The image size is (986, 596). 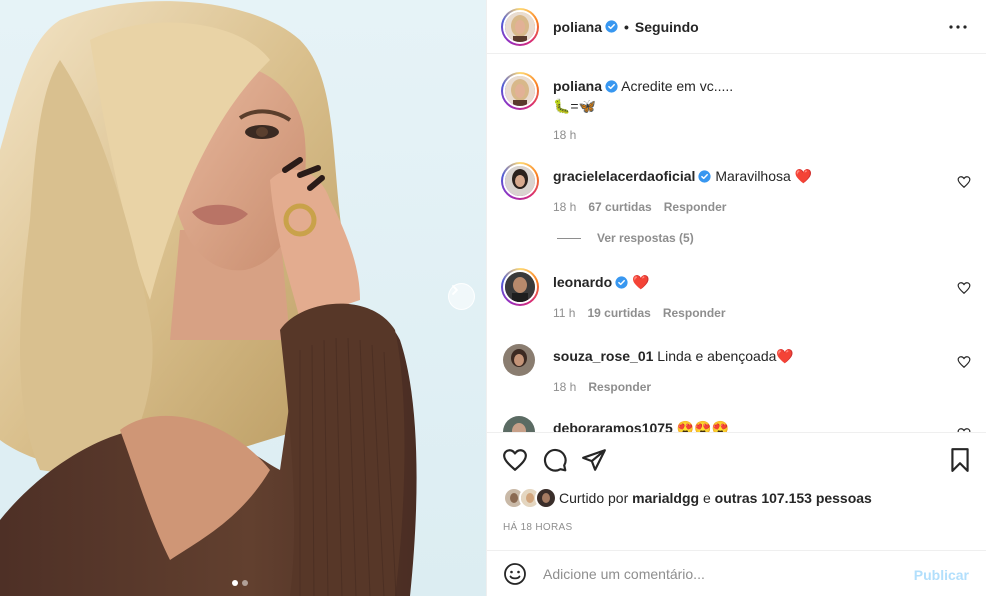 I want to click on emoji-picker-icon, so click(x=515, y=574).